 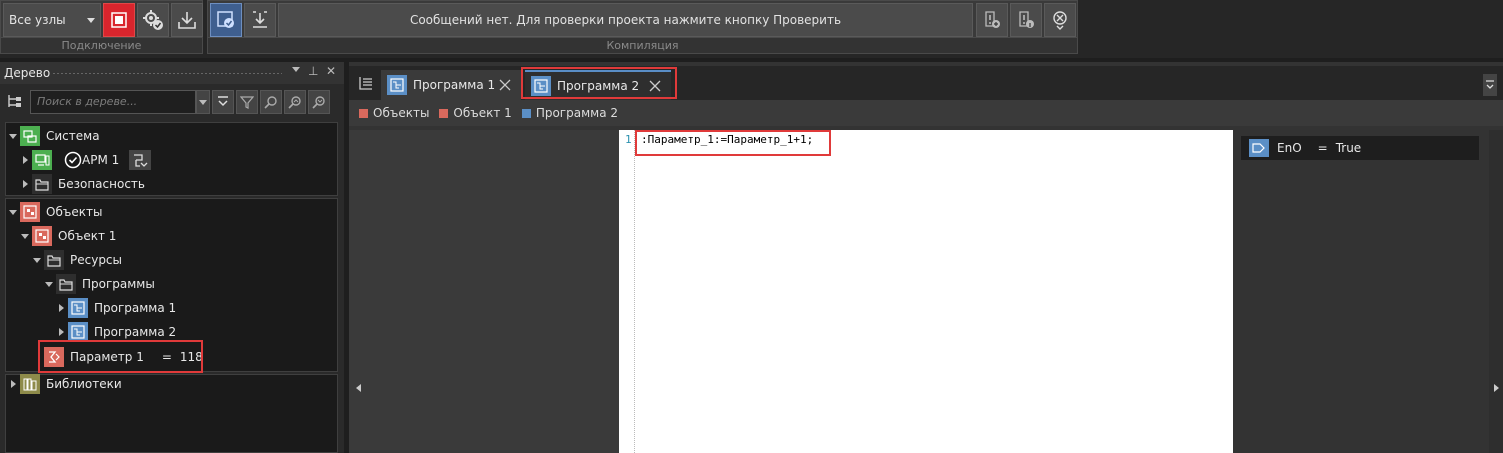 I want to click on list-icon, so click(x=365, y=83).